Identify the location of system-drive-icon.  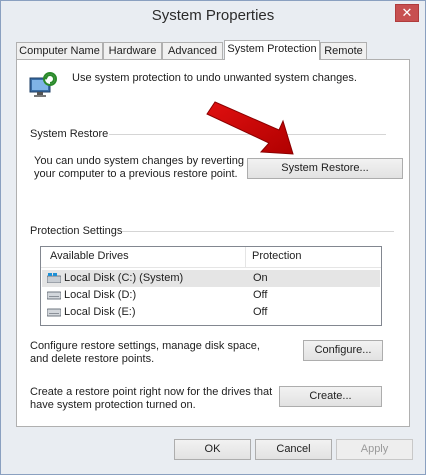
(54, 278).